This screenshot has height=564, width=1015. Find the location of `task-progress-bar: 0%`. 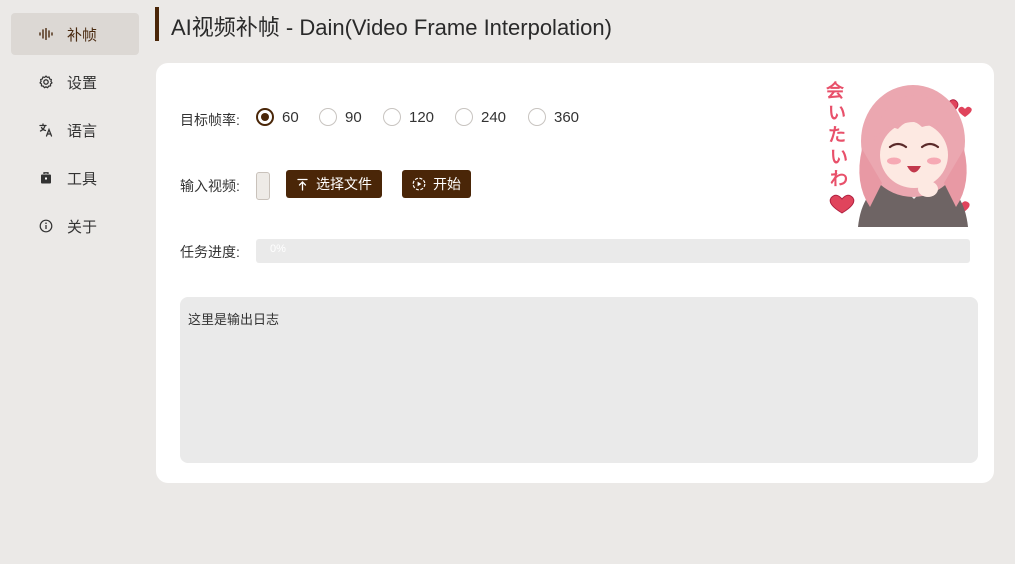

task-progress-bar: 0% is located at coordinates (613, 251).